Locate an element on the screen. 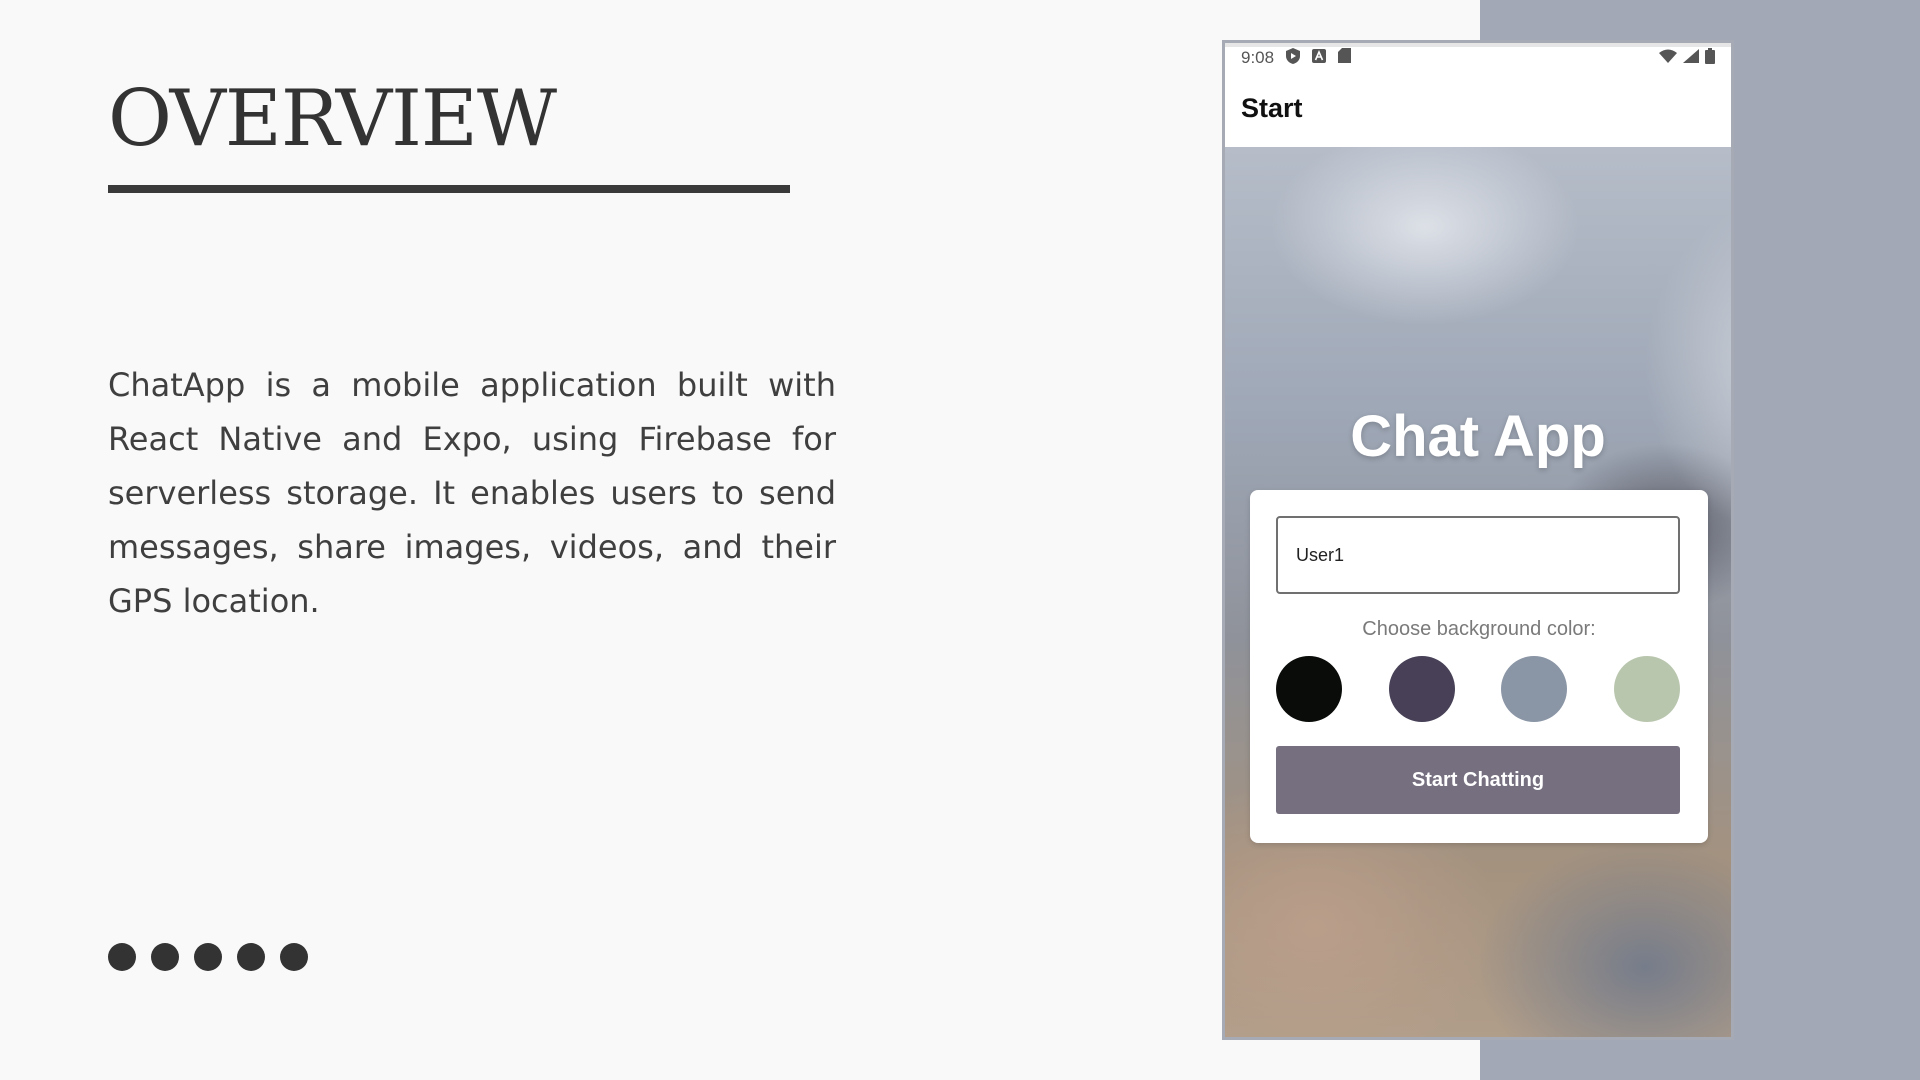 The height and width of the screenshot is (1080, 1920). slide-title: OVERVIEW is located at coordinates (332, 119).